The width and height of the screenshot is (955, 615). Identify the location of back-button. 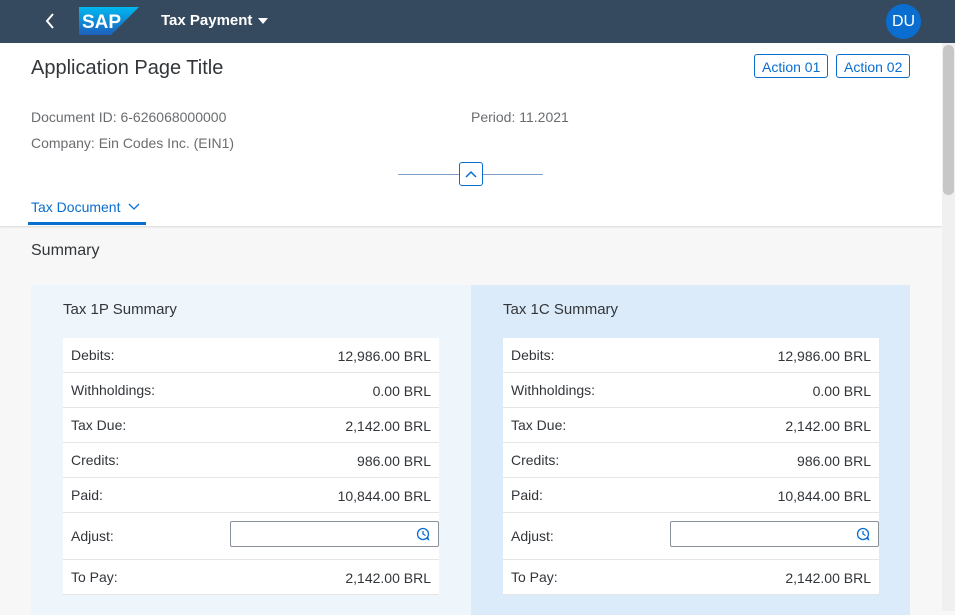
(50, 21).